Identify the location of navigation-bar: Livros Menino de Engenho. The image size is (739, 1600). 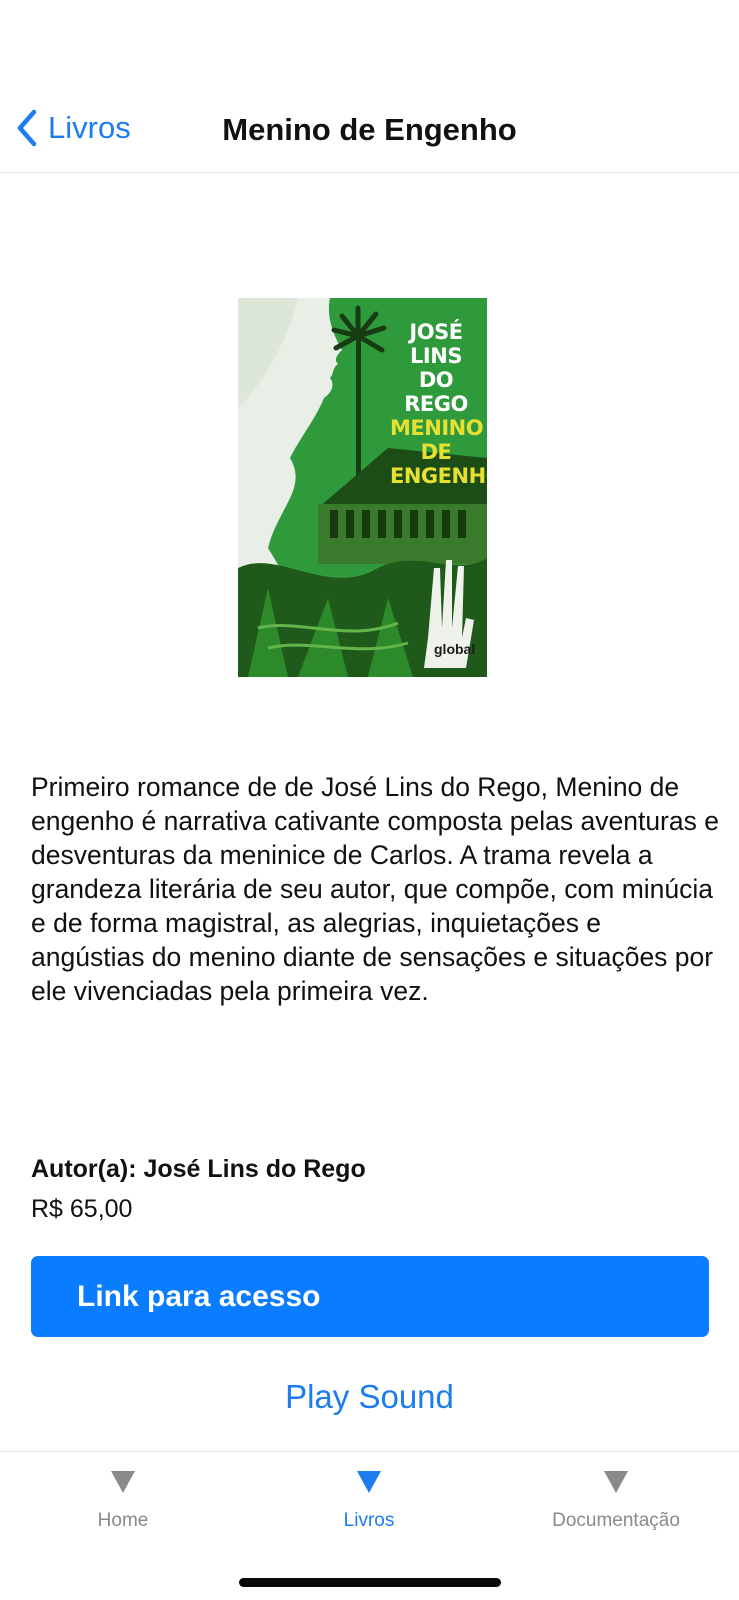
(369, 86).